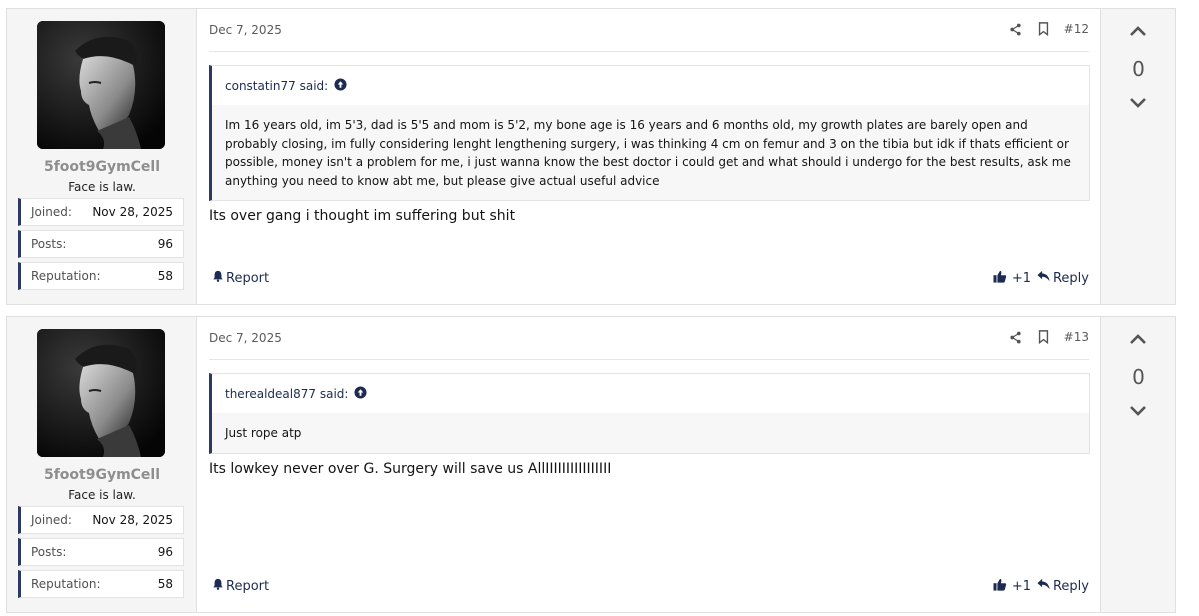 The image size is (1199, 616). What do you see at coordinates (263, 433) in the screenshot?
I see `quote-text: Just rope atp` at bounding box center [263, 433].